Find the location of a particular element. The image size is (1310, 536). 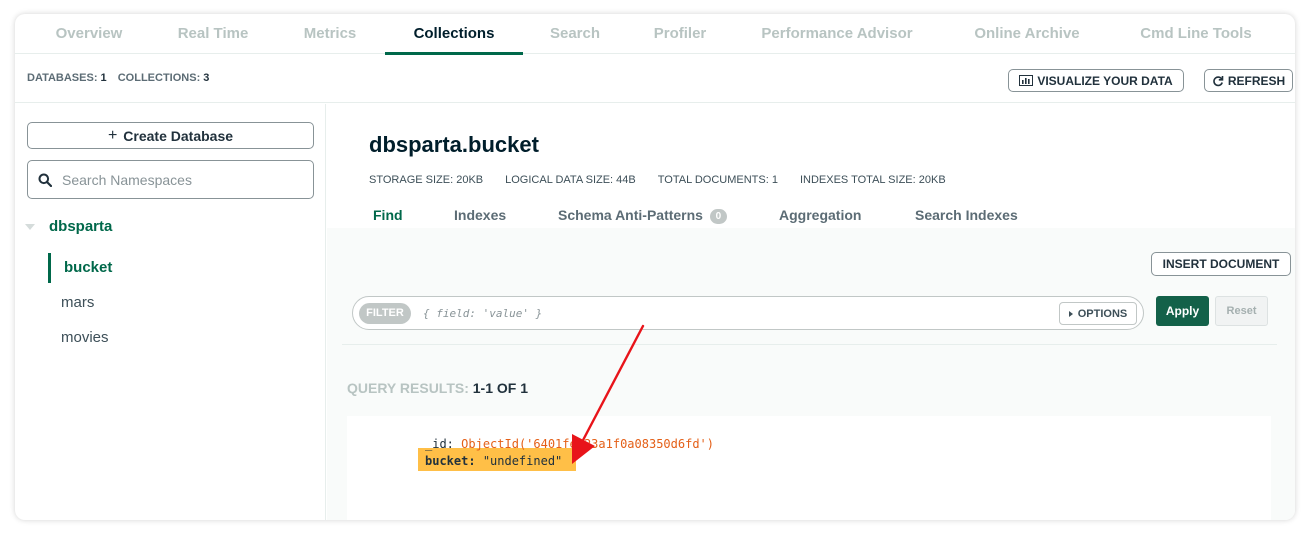

search-icon is located at coordinates (45, 180).